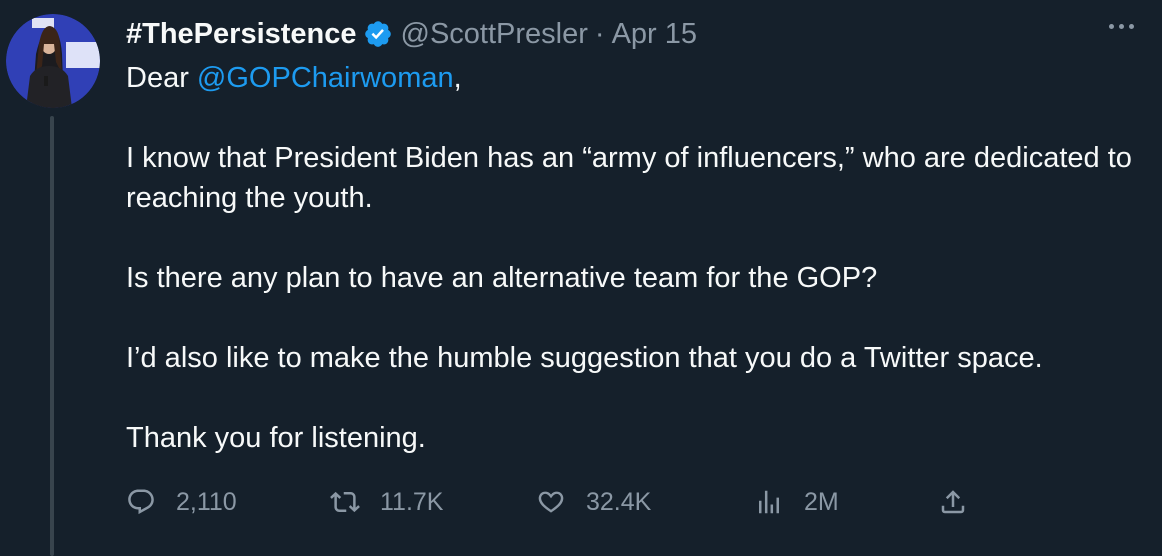 This screenshot has width=1162, height=556. What do you see at coordinates (53, 61) in the screenshot?
I see `avatar` at bounding box center [53, 61].